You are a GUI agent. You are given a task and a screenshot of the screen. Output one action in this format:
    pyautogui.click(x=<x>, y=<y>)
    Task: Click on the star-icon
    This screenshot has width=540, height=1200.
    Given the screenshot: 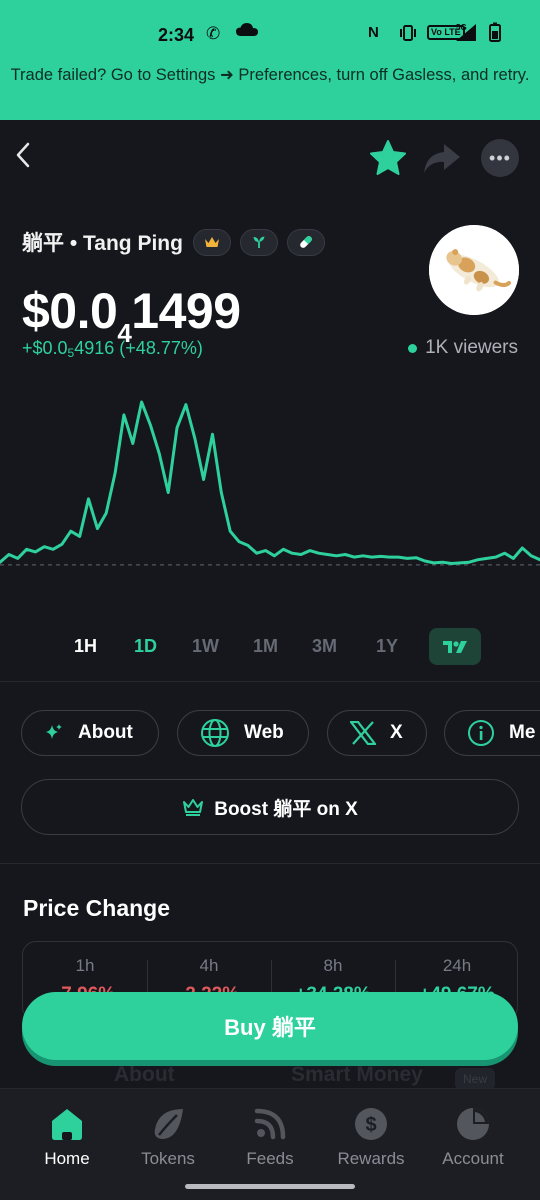 What is the action you would take?
    pyautogui.click(x=388, y=157)
    